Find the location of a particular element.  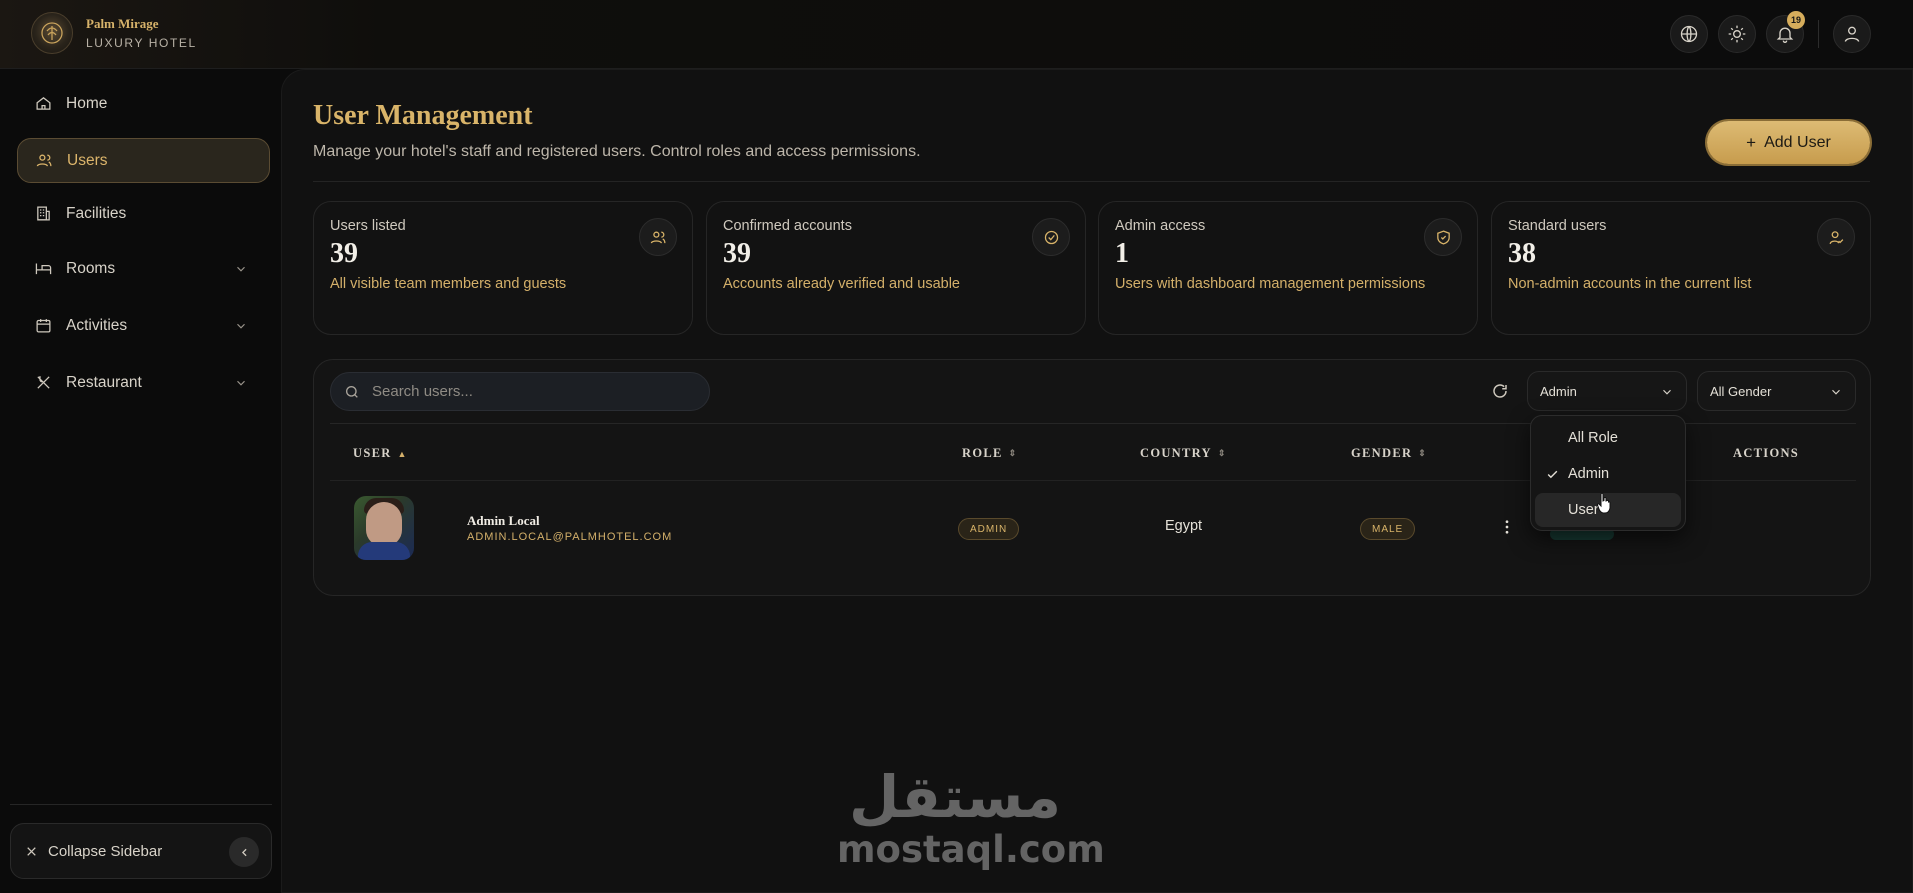

watermark-arabic: مستقل is located at coordinates (955, 797).